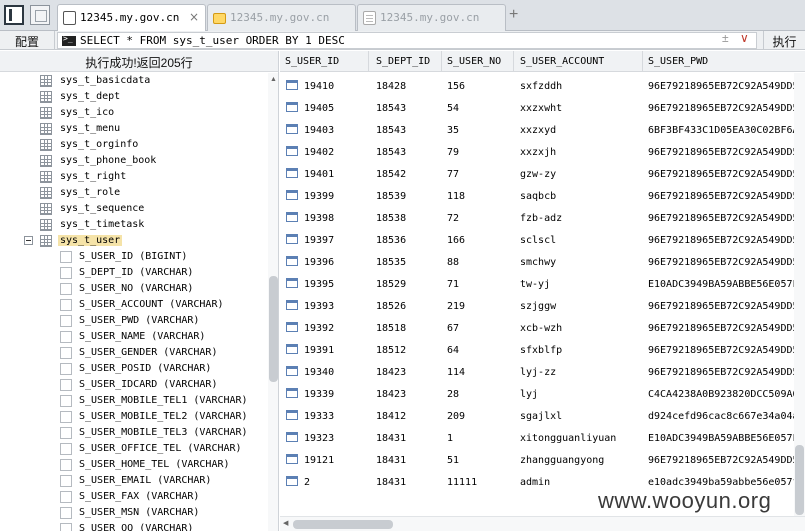 The width and height of the screenshot is (805, 531). I want to click on table-cell: 18529, so click(391, 284).